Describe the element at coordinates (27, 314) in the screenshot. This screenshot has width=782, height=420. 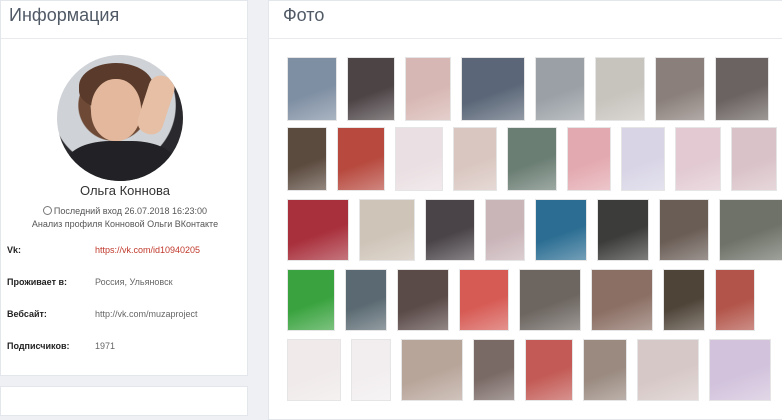
I see `info-row-label: Вебсайт:` at that location.